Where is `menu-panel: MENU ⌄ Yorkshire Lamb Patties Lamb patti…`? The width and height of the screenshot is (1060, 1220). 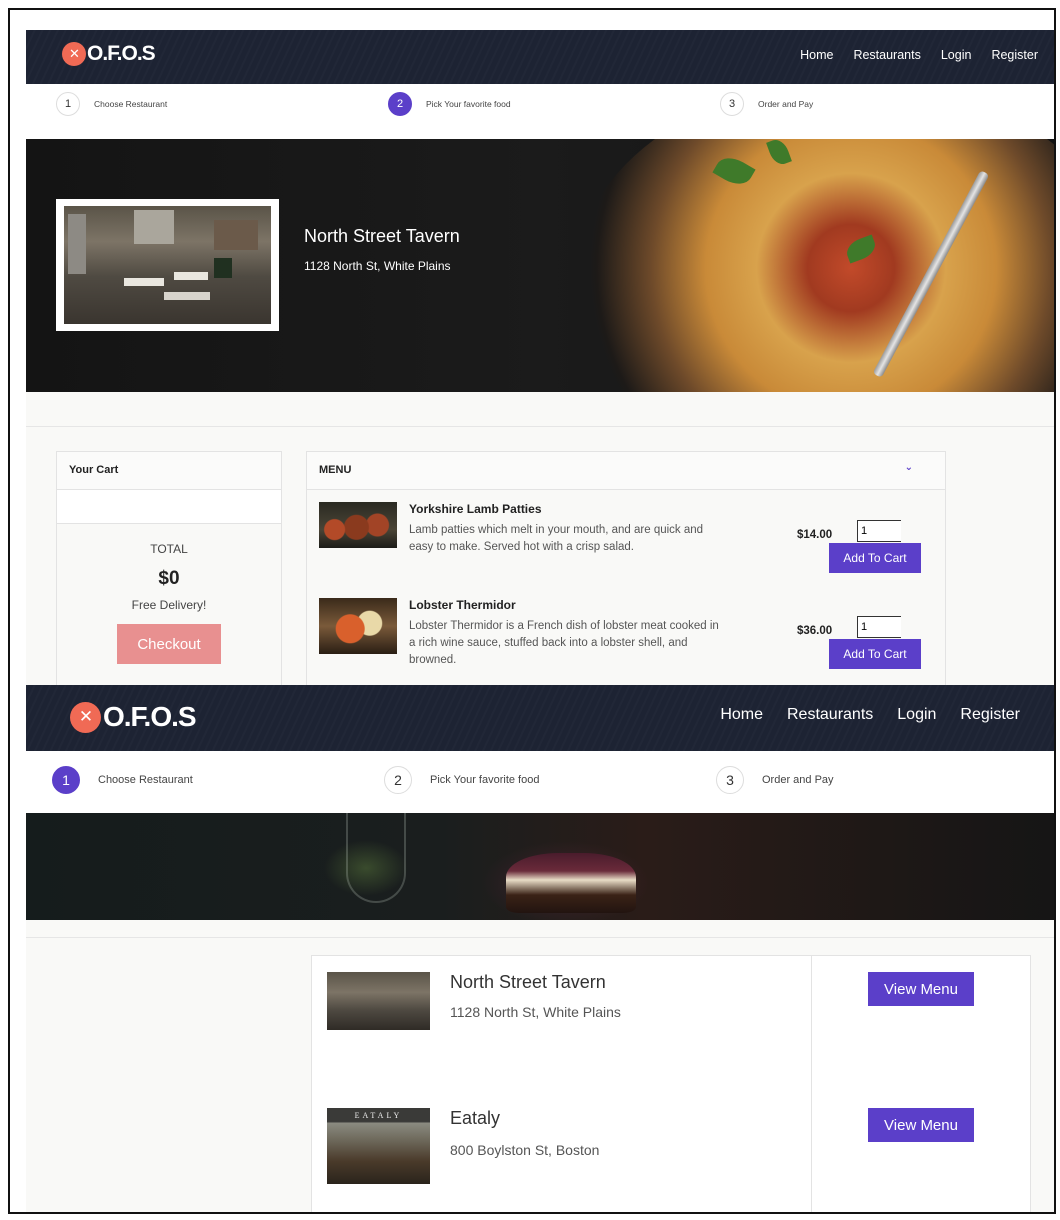 menu-panel: MENU ⌄ Yorkshire Lamb Patties Lamb patti… is located at coordinates (626, 568).